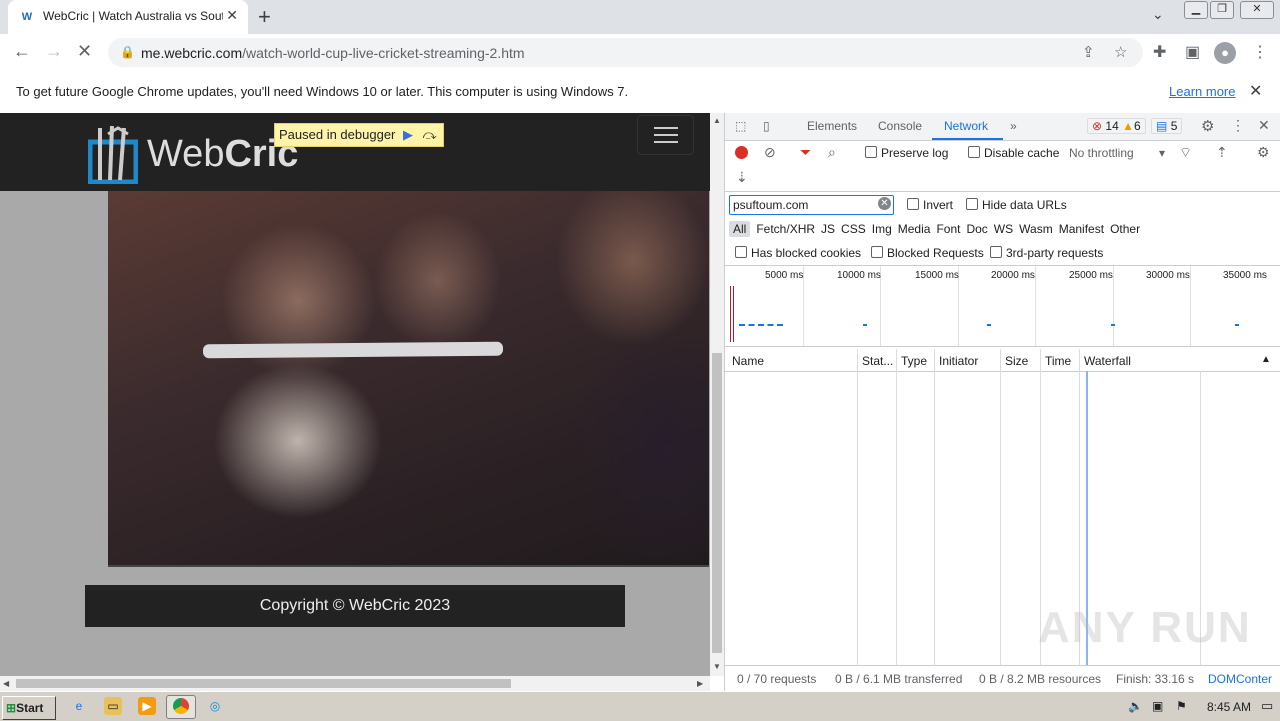  I want to click on network-settings-gear-icon: ⚙, so click(1263, 152).